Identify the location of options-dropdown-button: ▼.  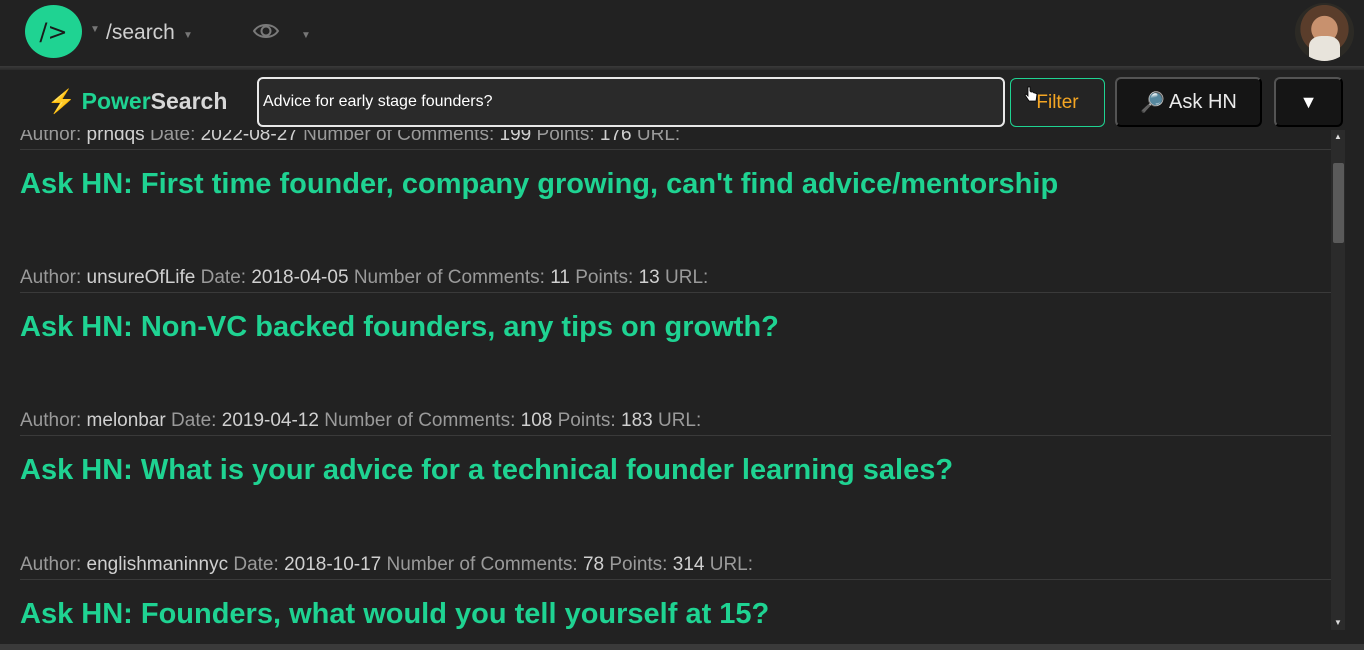
(1308, 102).